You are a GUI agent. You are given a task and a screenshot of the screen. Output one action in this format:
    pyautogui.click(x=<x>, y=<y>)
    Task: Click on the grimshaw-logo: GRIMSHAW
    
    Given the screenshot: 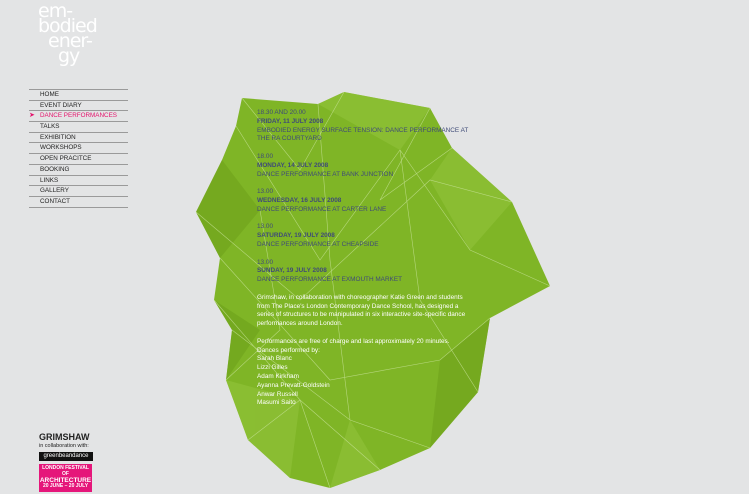 What is the action you would take?
    pyautogui.click(x=69, y=437)
    